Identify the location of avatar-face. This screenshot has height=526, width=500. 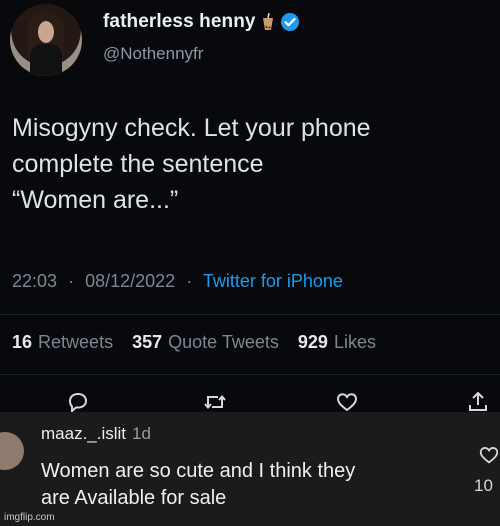
(46, 32).